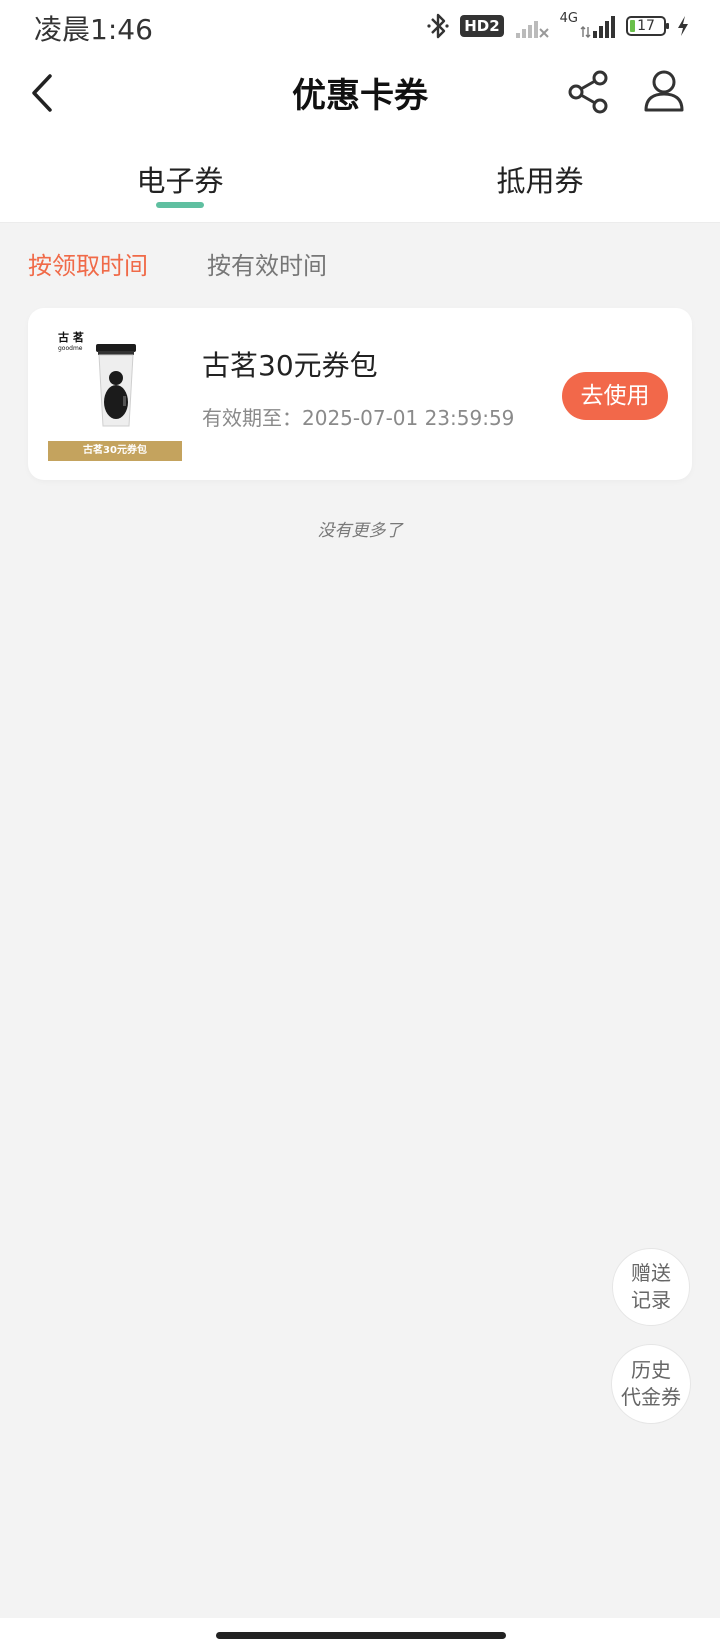 This screenshot has height=1650, width=720. I want to click on status-icons: HD2 4G 17, so click(558, 26).